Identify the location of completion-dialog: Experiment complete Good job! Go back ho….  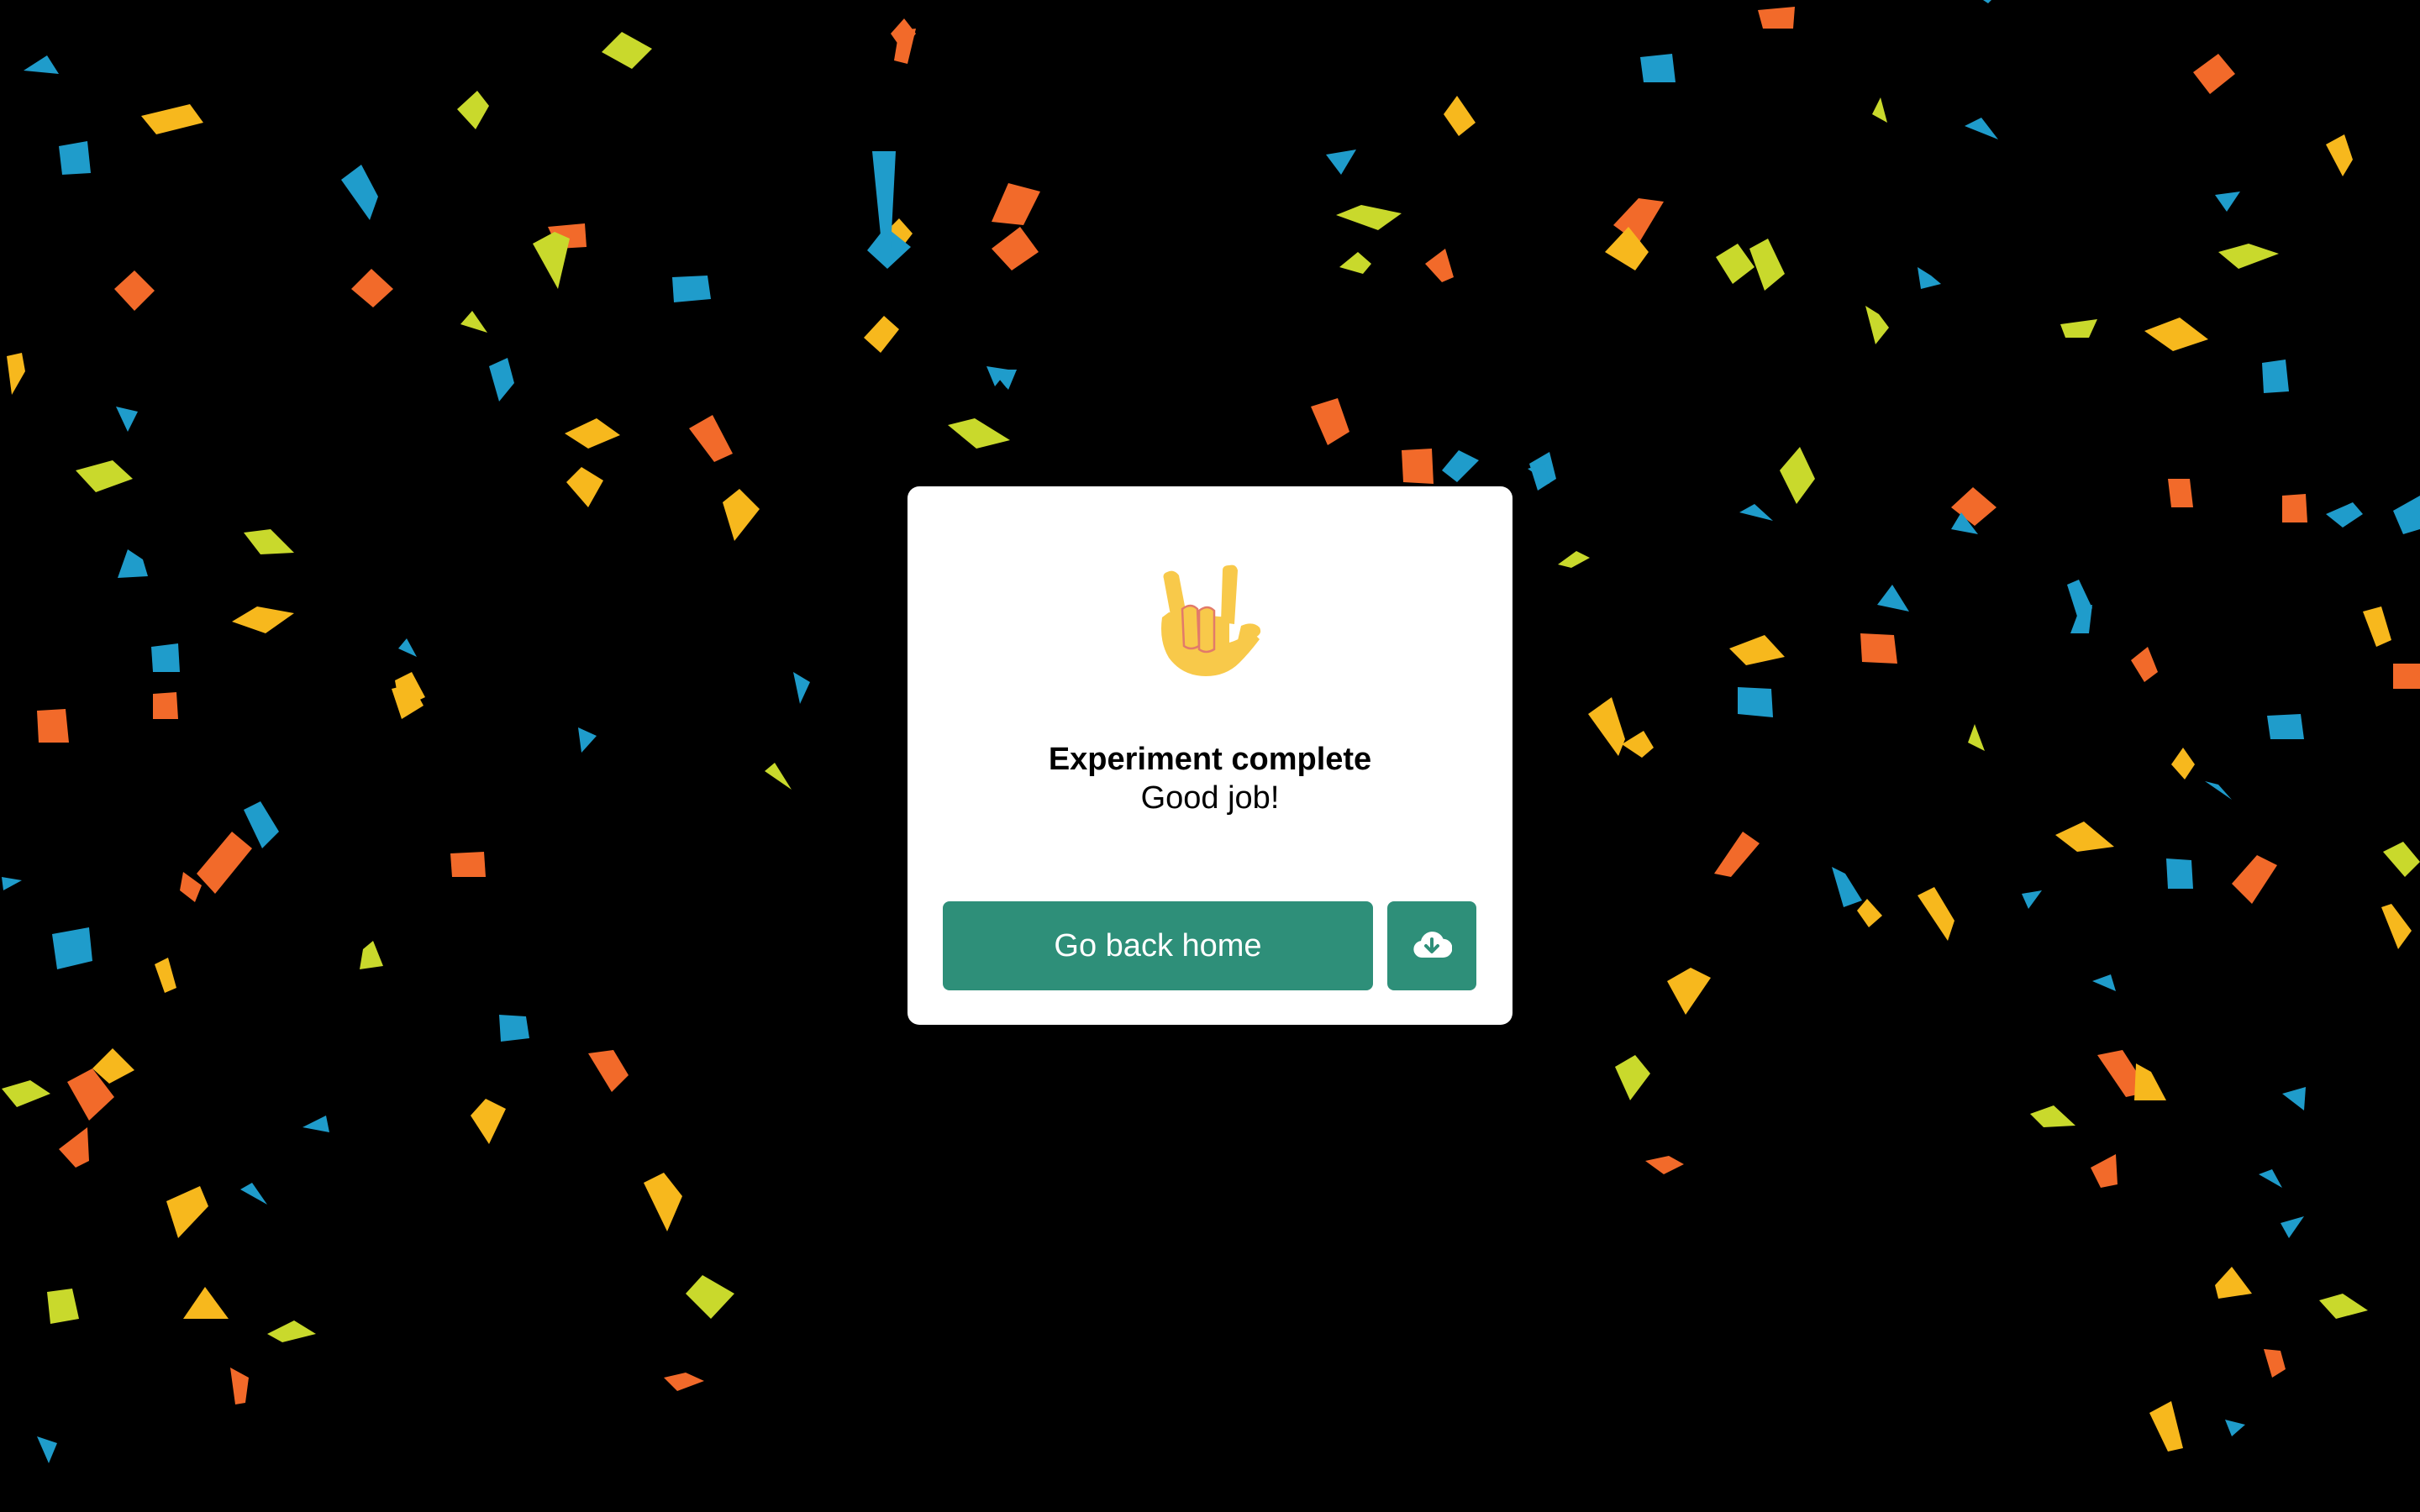
(1210, 755).